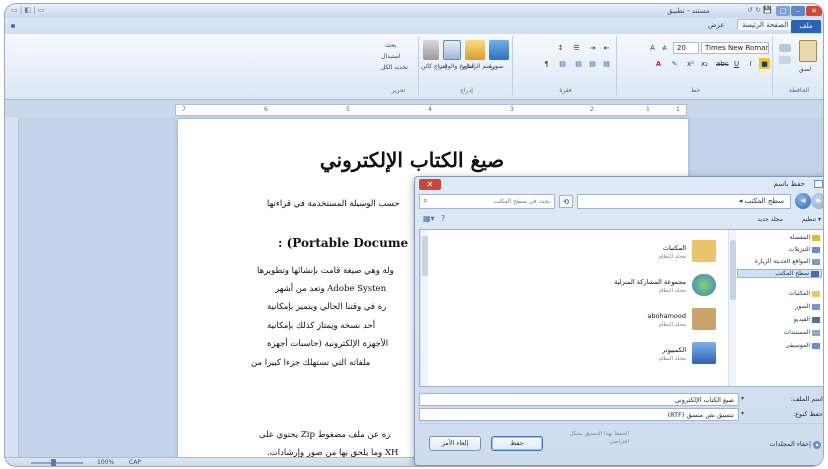  I want to click on dialog-title-bar: ✕ حفظ باسم, so click(619, 184).